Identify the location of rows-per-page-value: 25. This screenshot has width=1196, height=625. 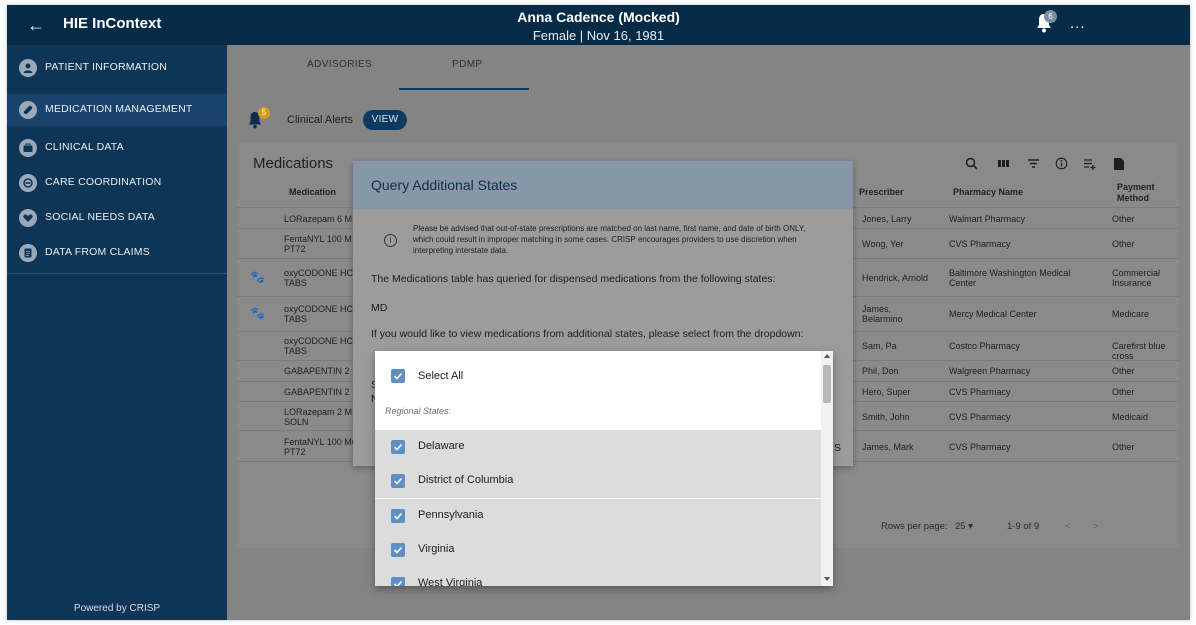
(960, 526).